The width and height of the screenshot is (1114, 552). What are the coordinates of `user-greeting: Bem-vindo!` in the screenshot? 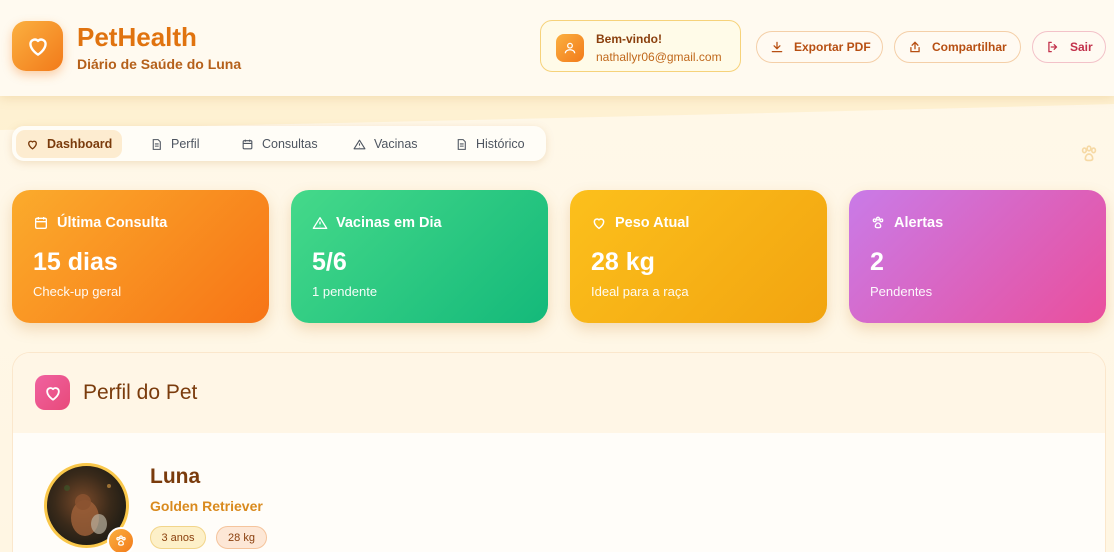 It's located at (629, 39).